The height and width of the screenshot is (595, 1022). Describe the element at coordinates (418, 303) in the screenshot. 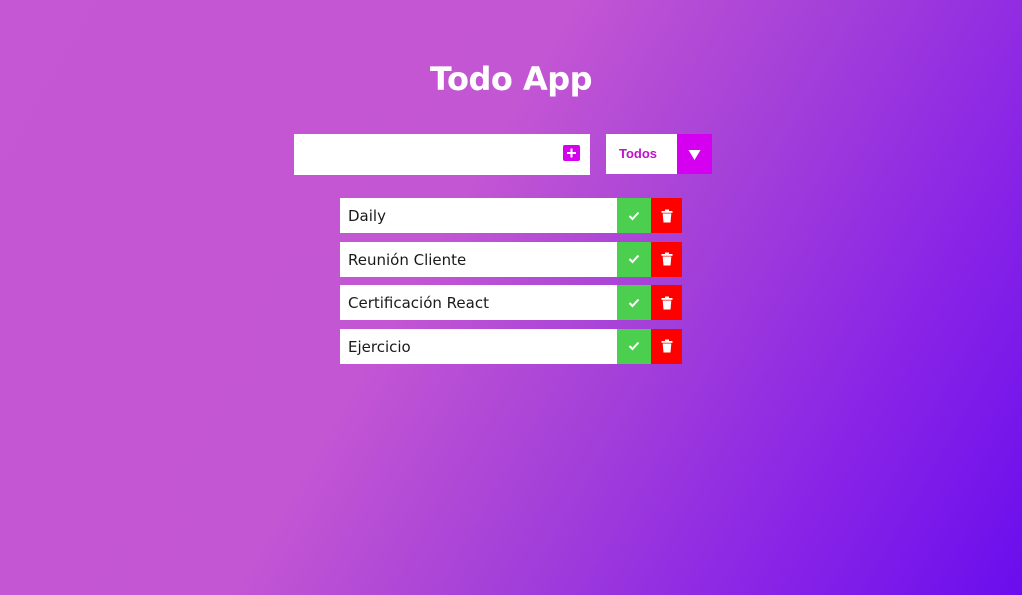

I see `todo-text: Certificación React` at that location.